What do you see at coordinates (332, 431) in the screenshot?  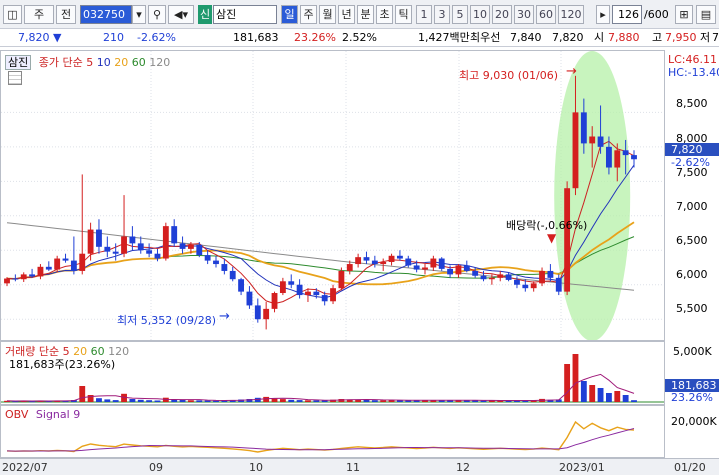 I see `obv-panel: OBV Signal 9` at bounding box center [332, 431].